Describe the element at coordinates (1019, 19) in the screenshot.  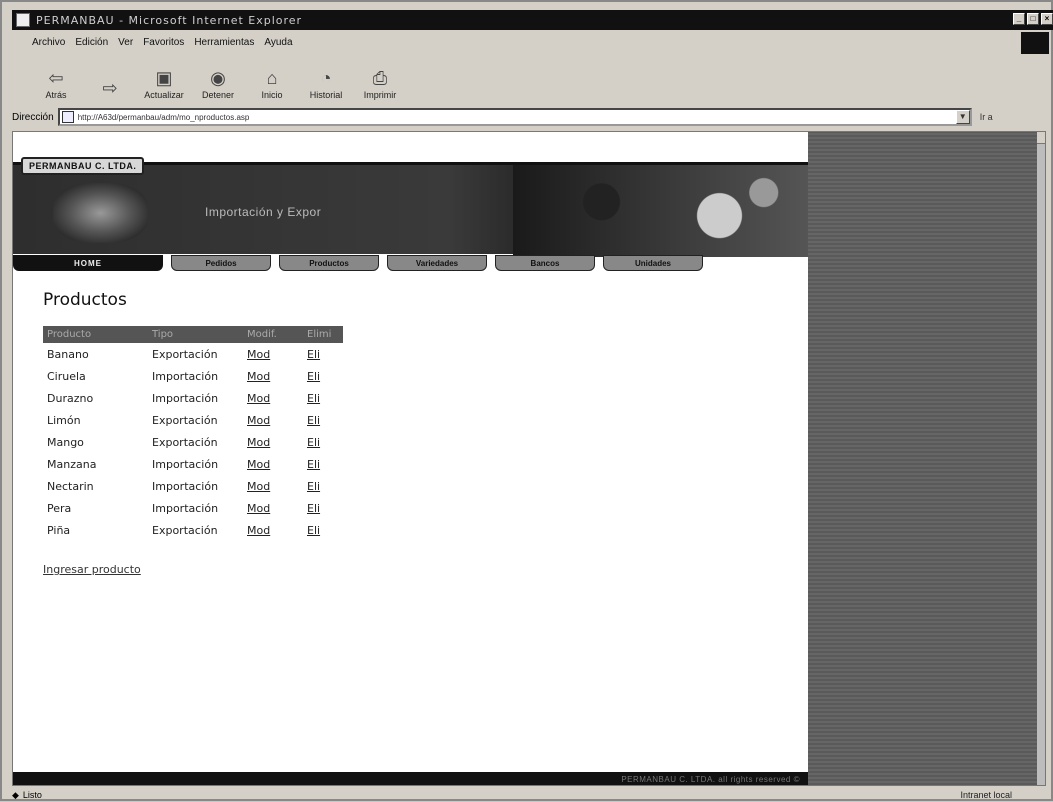
I see `minimize-button: _` at that location.